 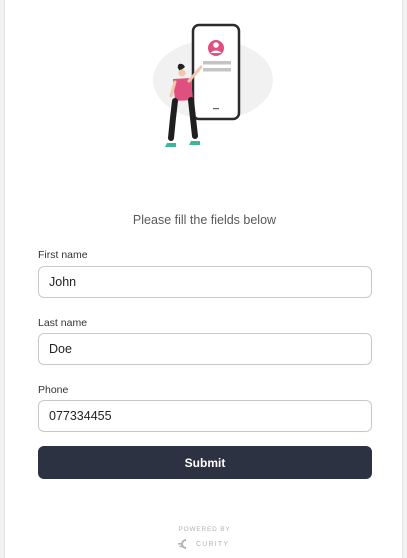 What do you see at coordinates (63, 323) in the screenshot?
I see `last-name-label: Last name` at bounding box center [63, 323].